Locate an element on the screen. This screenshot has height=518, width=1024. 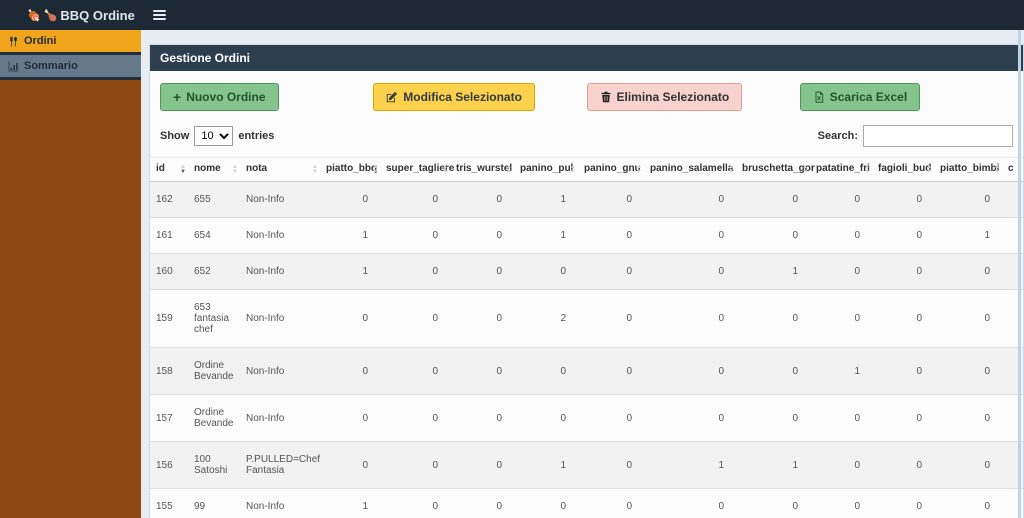
sidebar-toggle-button is located at coordinates (159, 15).